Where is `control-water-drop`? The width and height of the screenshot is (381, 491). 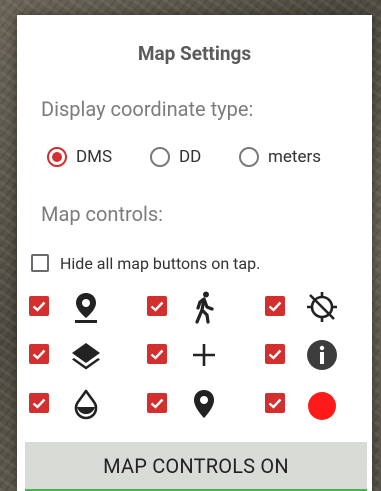
control-water-drop is located at coordinates (84, 404).